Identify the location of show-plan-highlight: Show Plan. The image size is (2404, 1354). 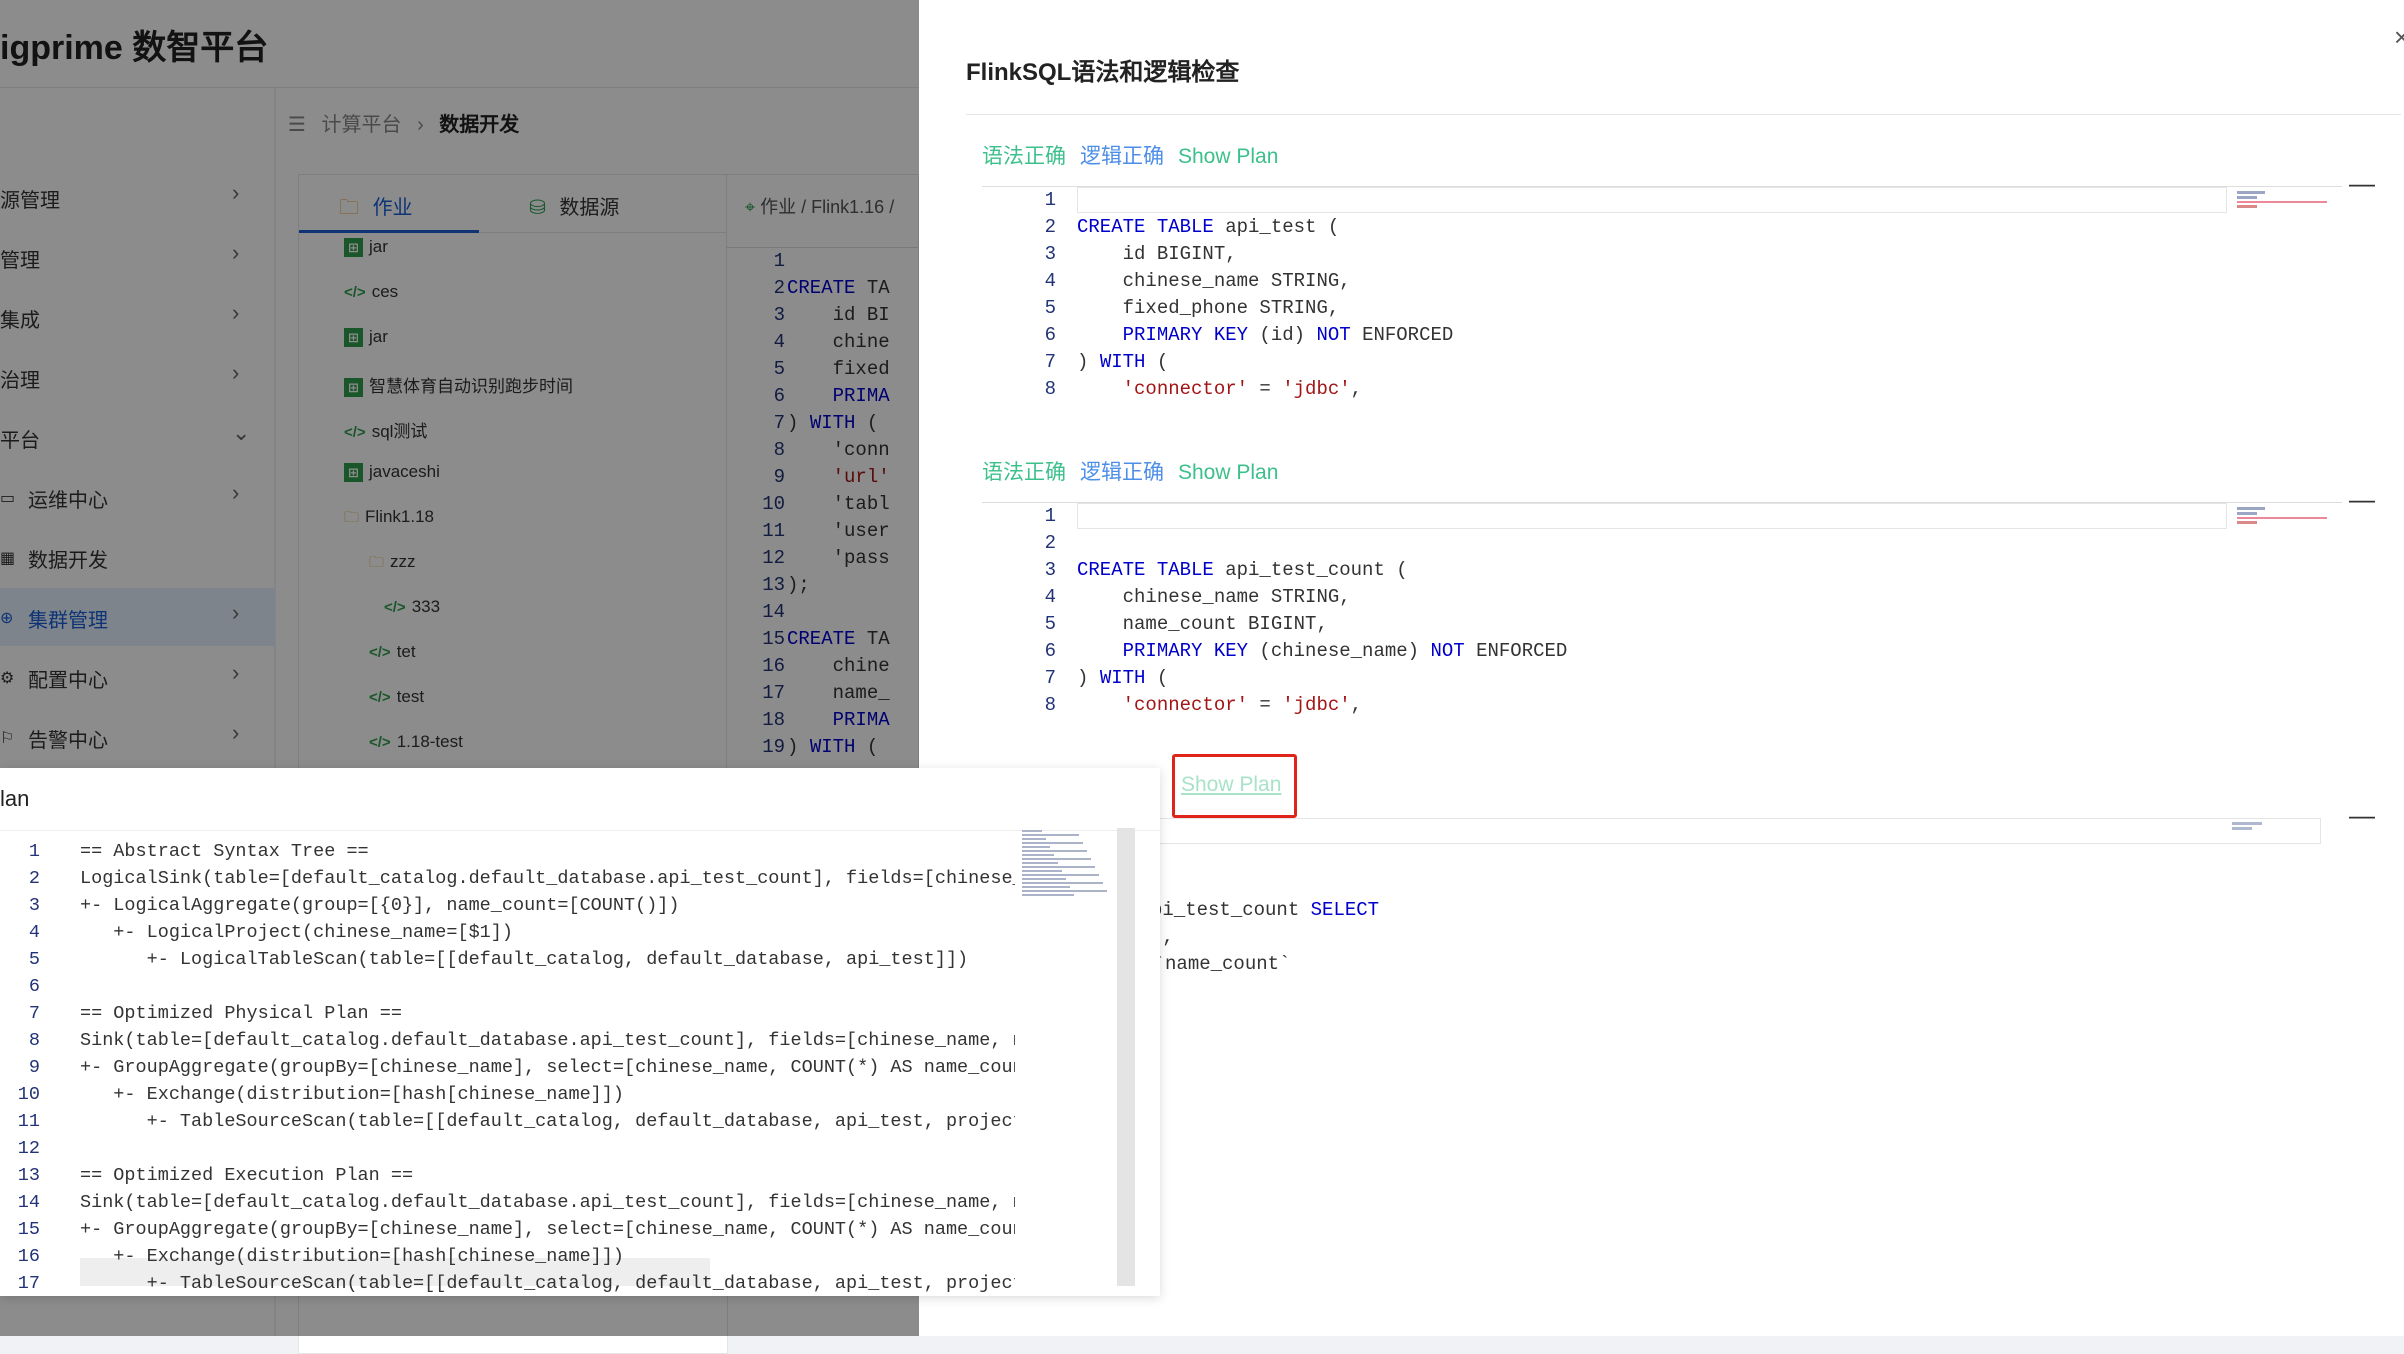
(1234, 786).